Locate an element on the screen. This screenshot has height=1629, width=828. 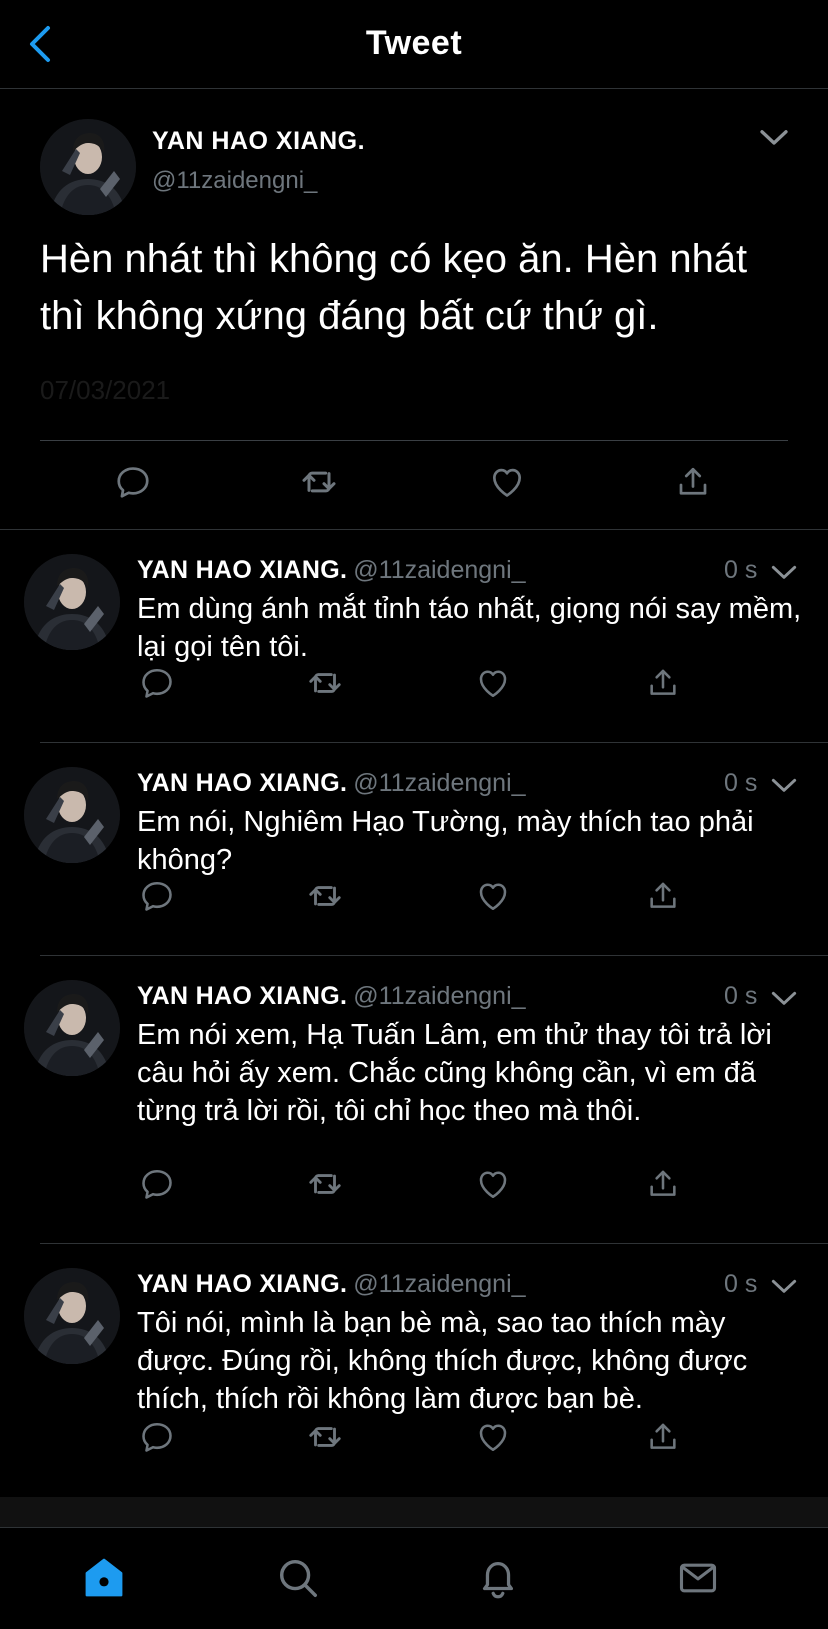
divider is located at coordinates (414, 440).